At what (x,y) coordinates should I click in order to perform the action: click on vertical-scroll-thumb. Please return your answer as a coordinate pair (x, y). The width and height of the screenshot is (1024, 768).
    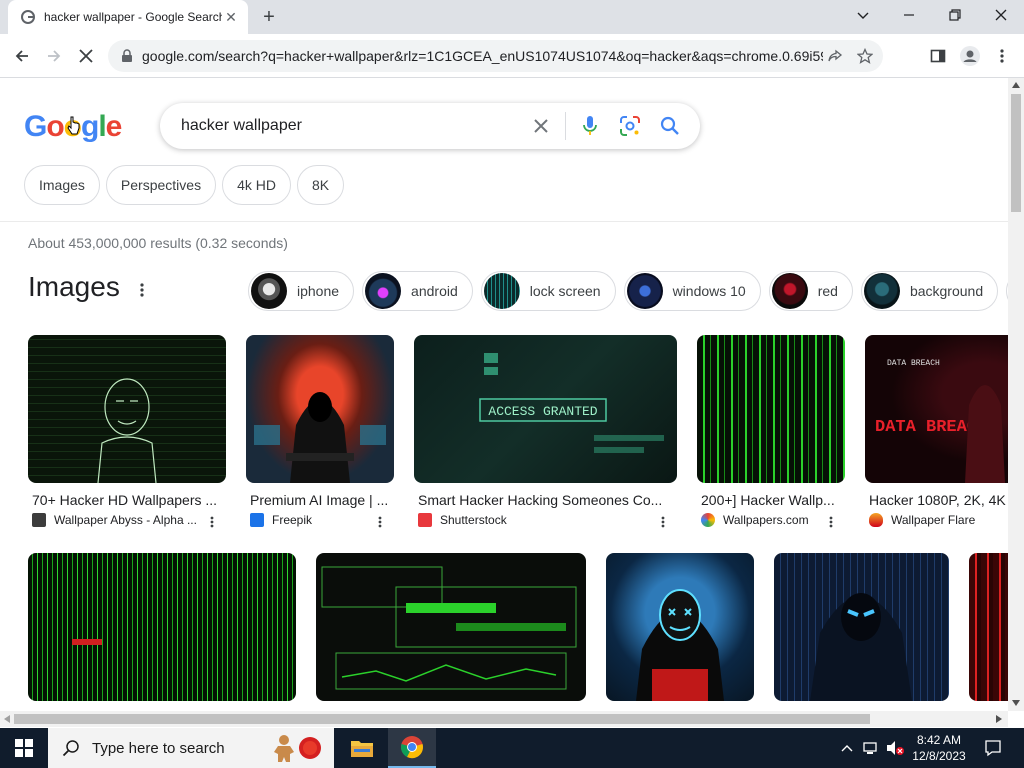
    Looking at the image, I should click on (1016, 153).